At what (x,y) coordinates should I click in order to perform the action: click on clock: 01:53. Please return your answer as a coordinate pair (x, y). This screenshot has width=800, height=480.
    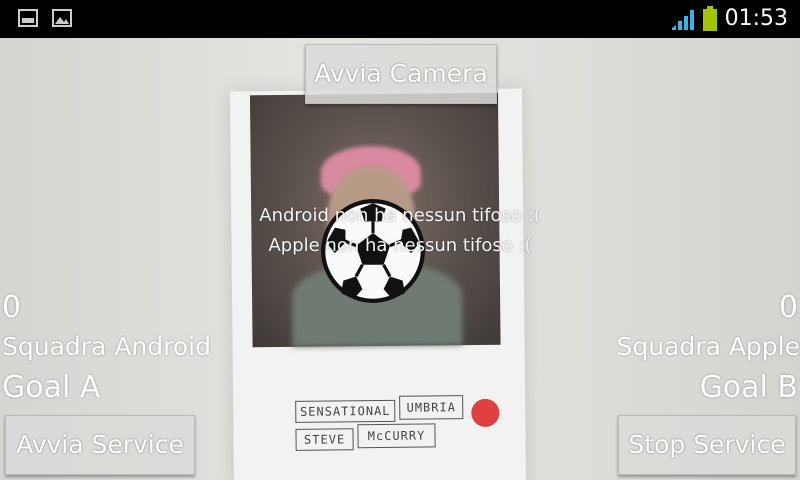
    Looking at the image, I should click on (756, 18).